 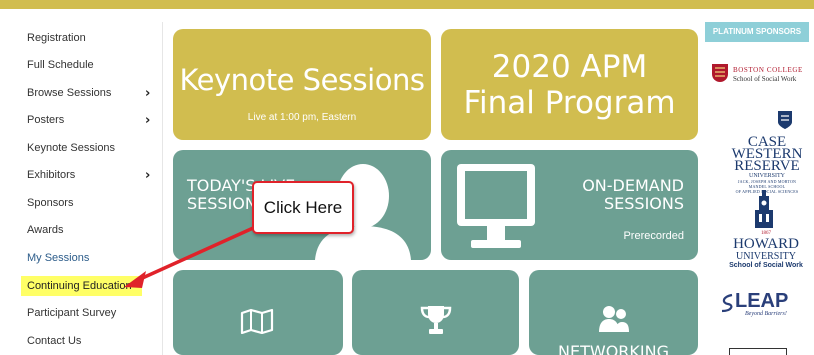 What do you see at coordinates (785, 120) in the screenshot?
I see `case-western-shield-icon` at bounding box center [785, 120].